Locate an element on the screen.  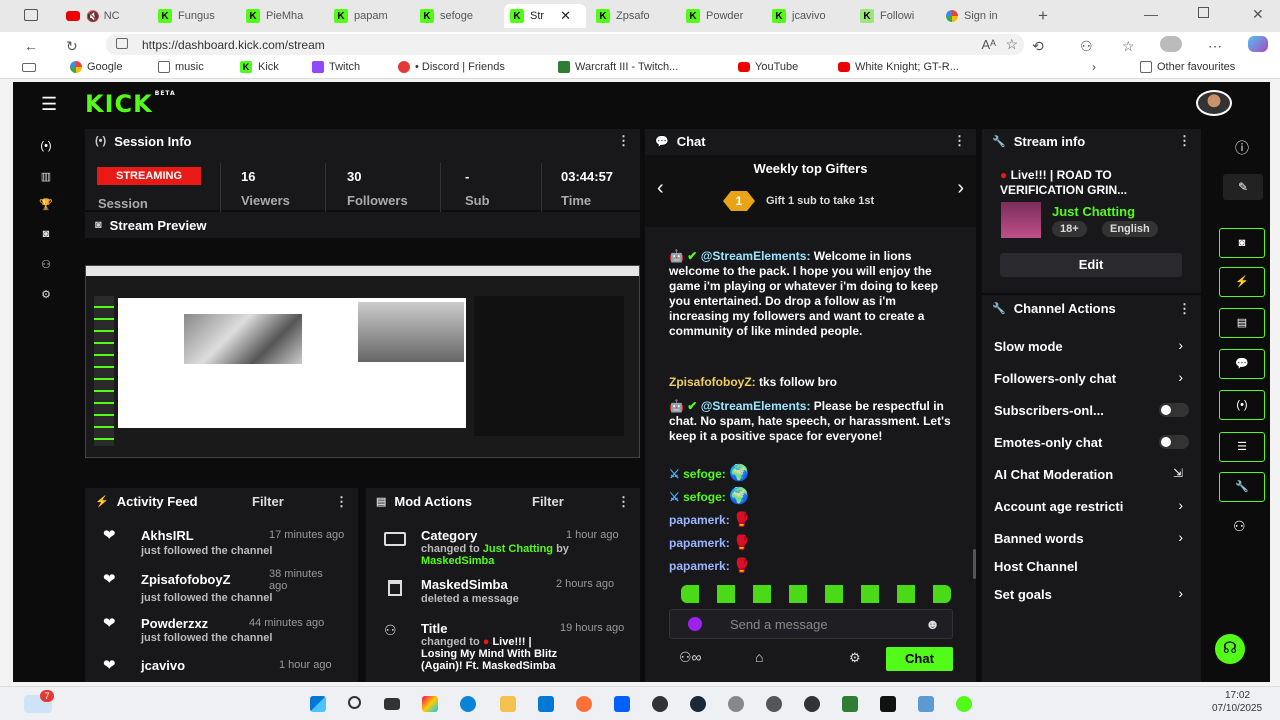
activity-filter-button: Filter is located at coordinates (268, 501).